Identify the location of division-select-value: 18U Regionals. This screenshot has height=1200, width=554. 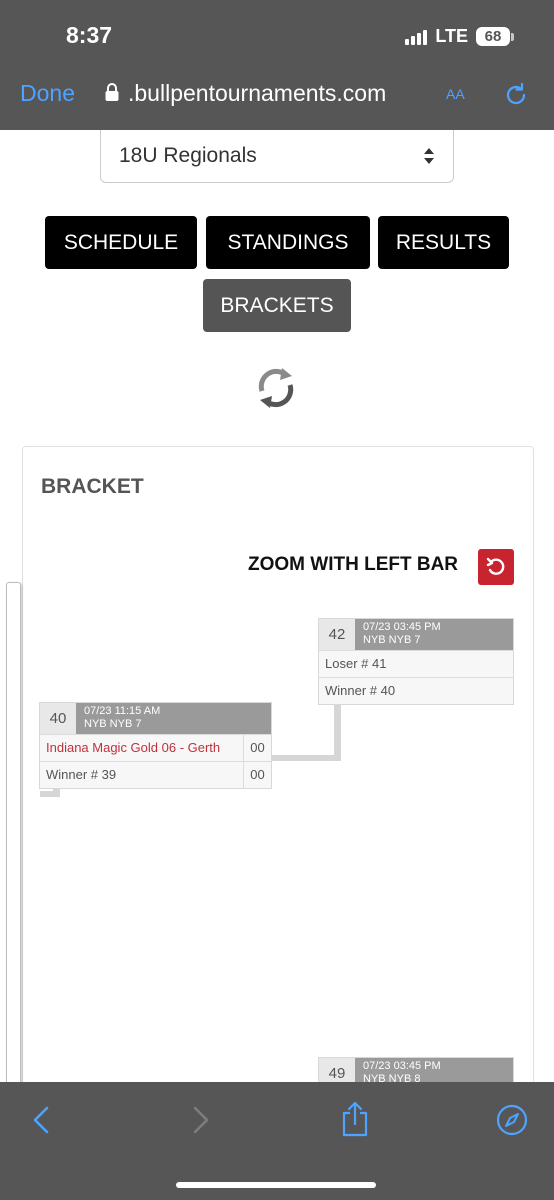
(188, 155).